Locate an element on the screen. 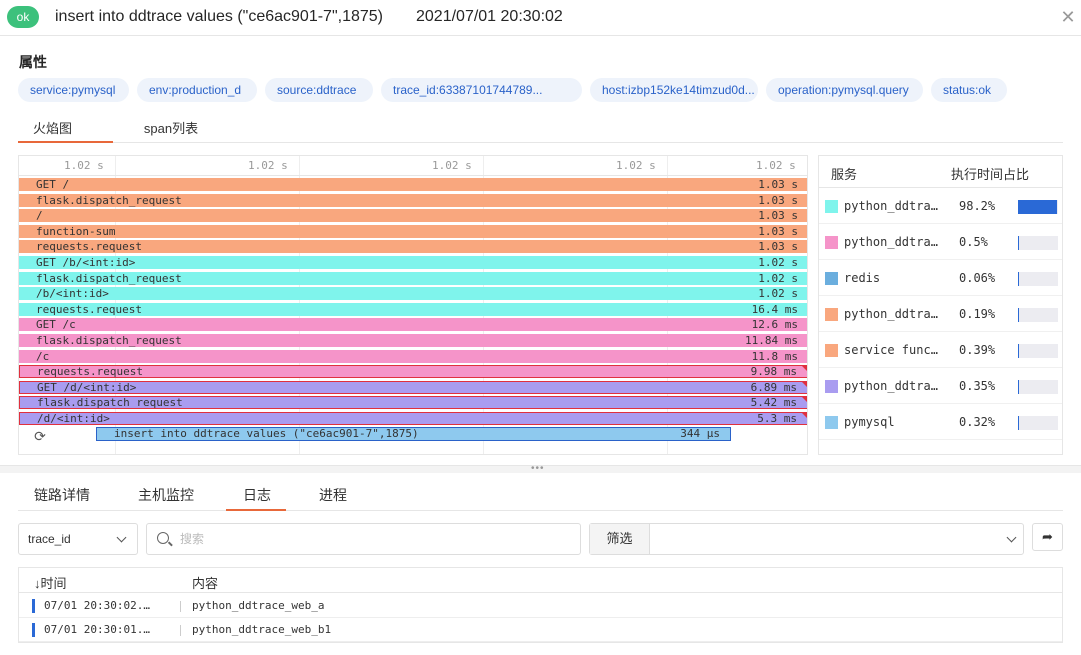 The width and height of the screenshot is (1081, 655). flame-span: requests.request 1.03 s is located at coordinates (413, 247).